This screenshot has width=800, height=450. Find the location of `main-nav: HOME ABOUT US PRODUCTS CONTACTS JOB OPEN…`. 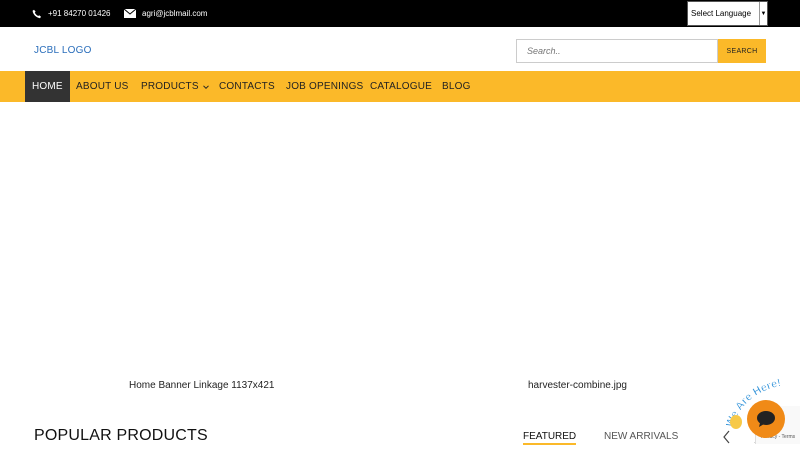

main-nav: HOME ABOUT US PRODUCTS CONTACTS JOB OPEN… is located at coordinates (400, 86).